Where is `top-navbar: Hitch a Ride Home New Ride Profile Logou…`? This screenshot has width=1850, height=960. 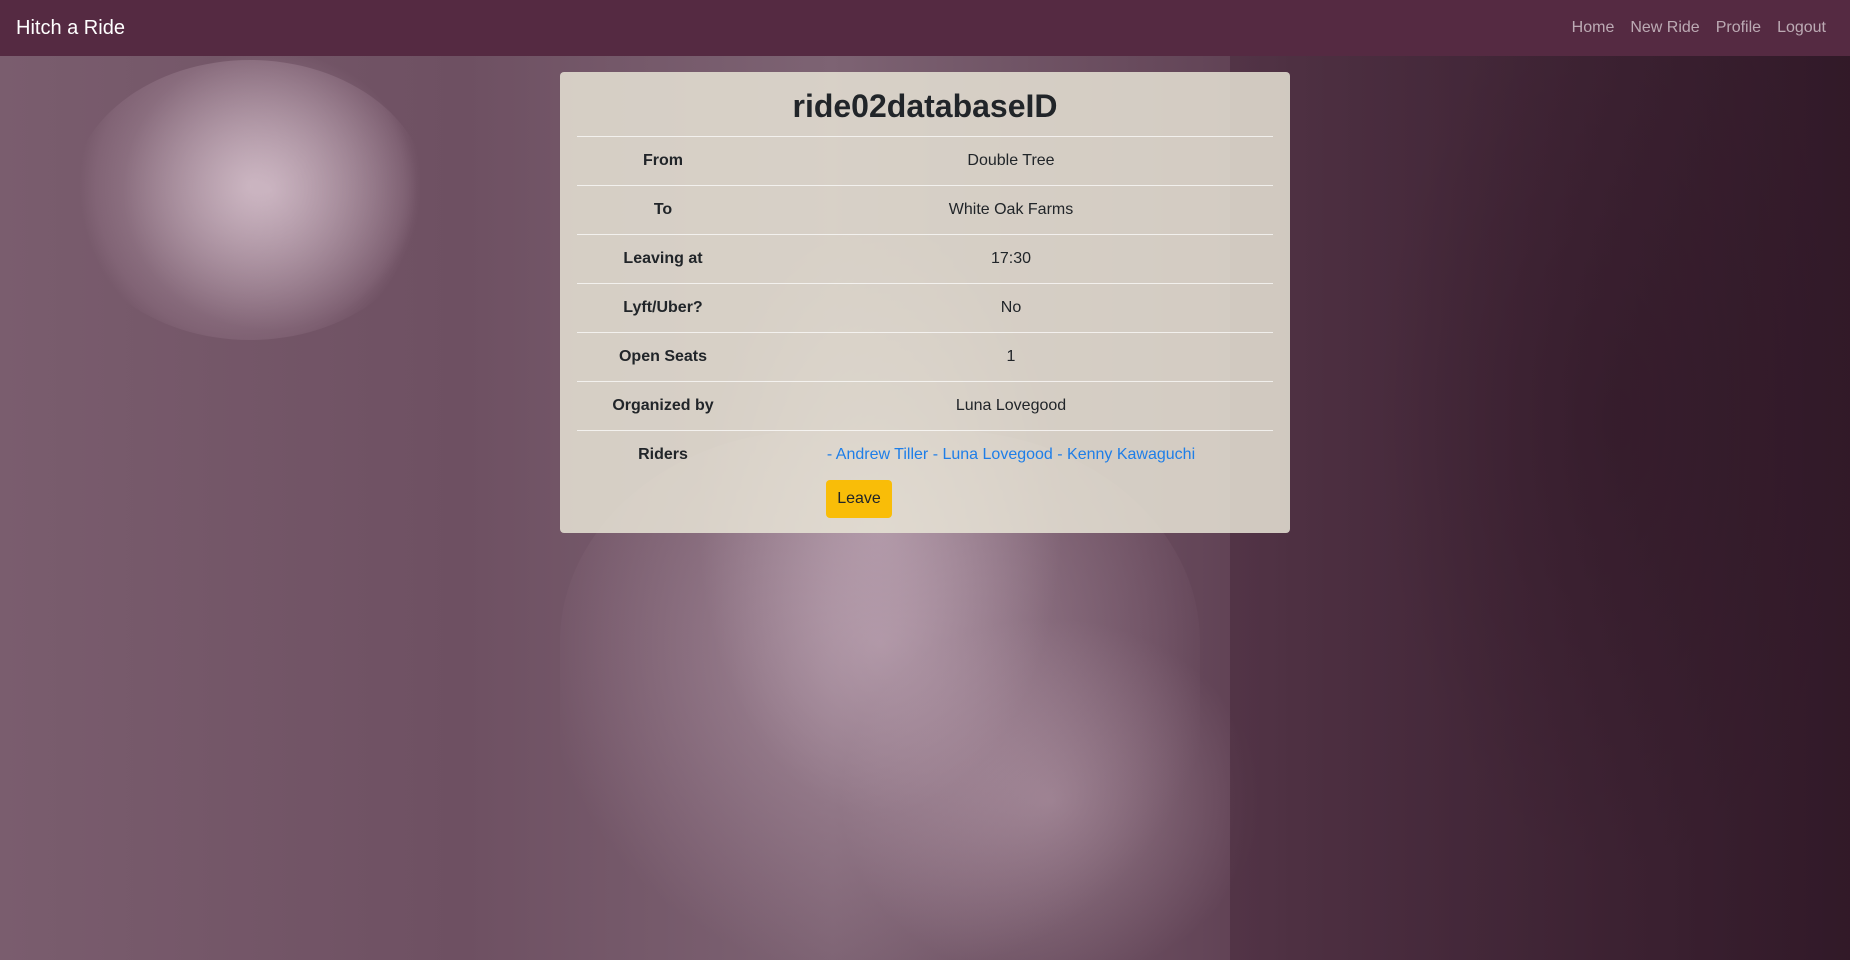 top-navbar: Hitch a Ride Home New Ride Profile Logou… is located at coordinates (925, 28).